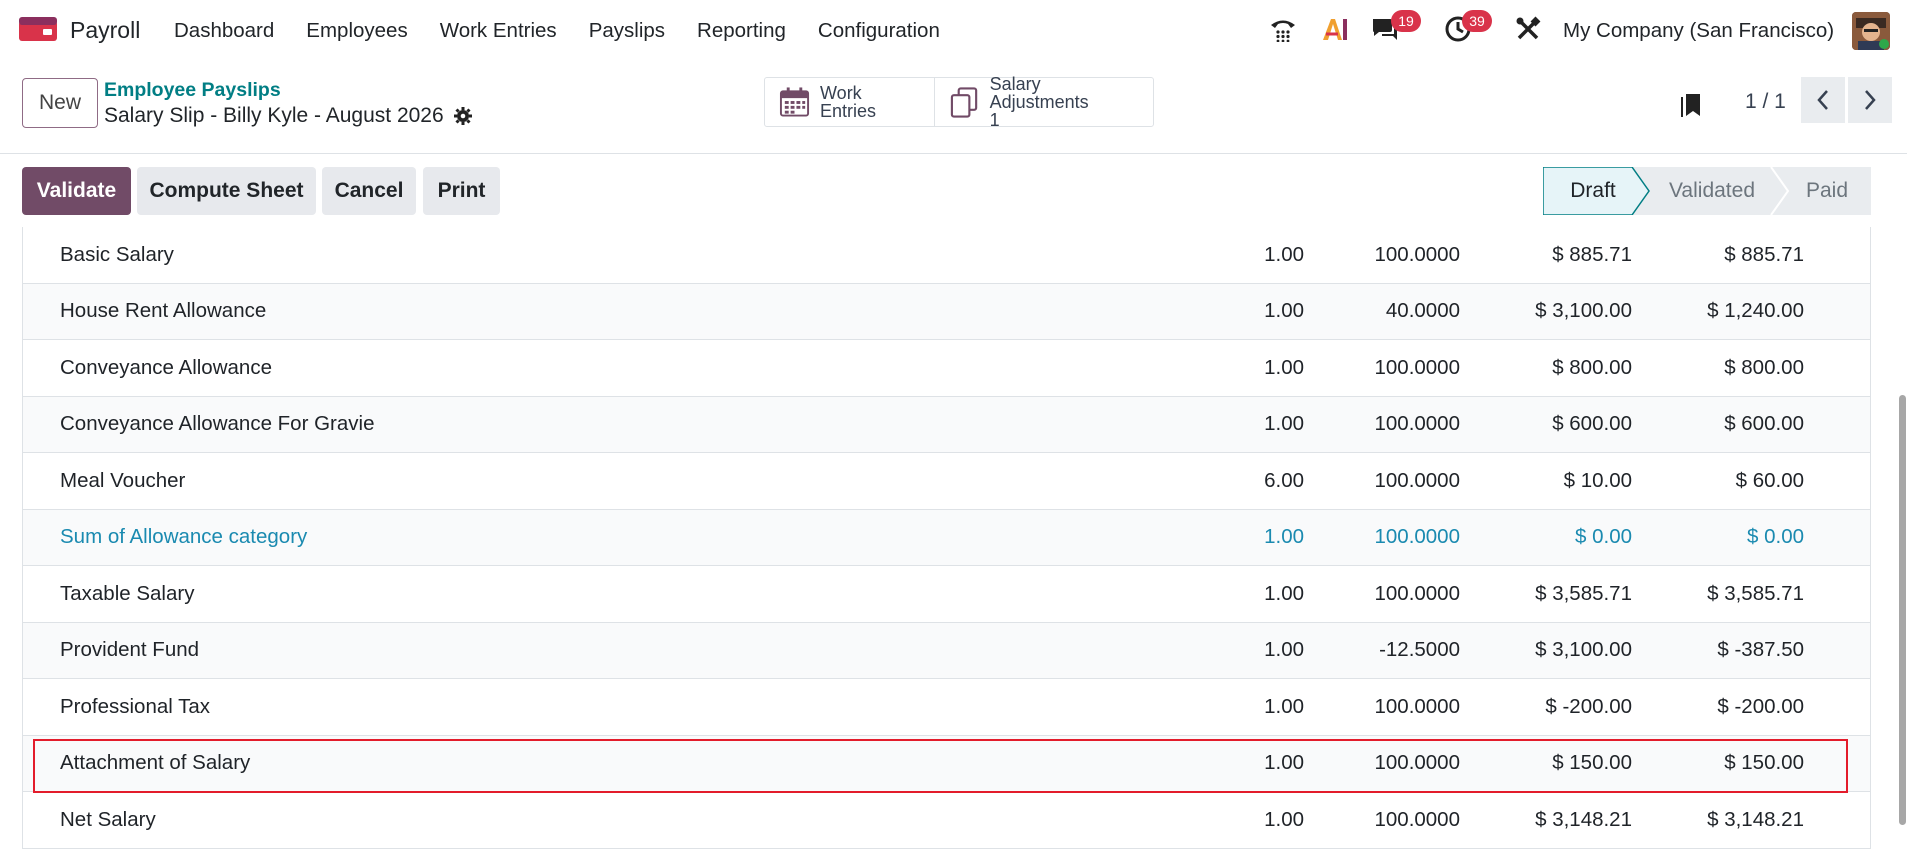 This screenshot has height=850, width=1907. Describe the element at coordinates (123, 480) in the screenshot. I see `line-name: Meal Voucher` at that location.